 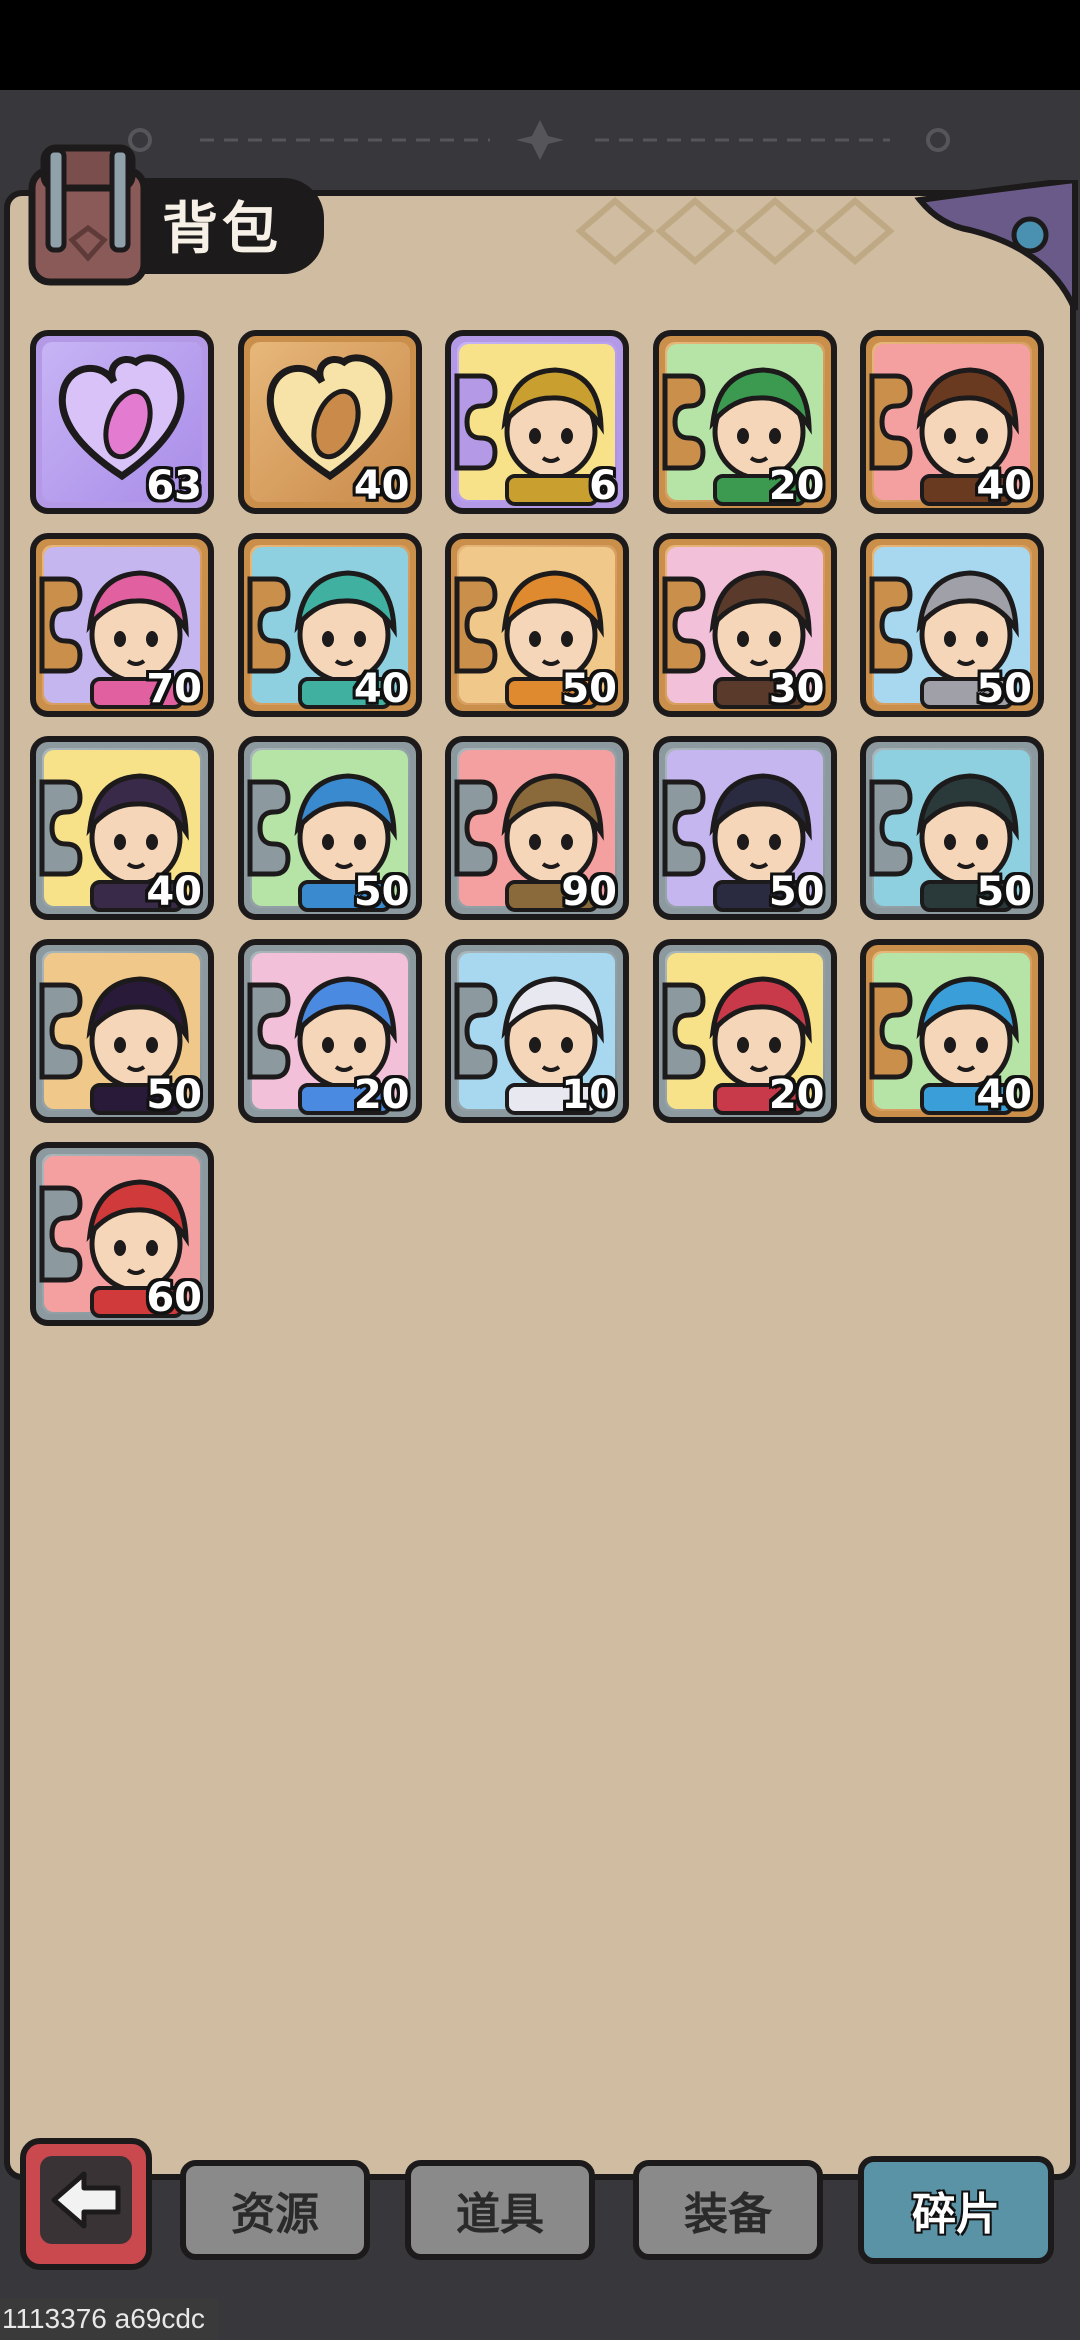 What do you see at coordinates (174, 1298) in the screenshot?
I see `item-count: 60` at bounding box center [174, 1298].